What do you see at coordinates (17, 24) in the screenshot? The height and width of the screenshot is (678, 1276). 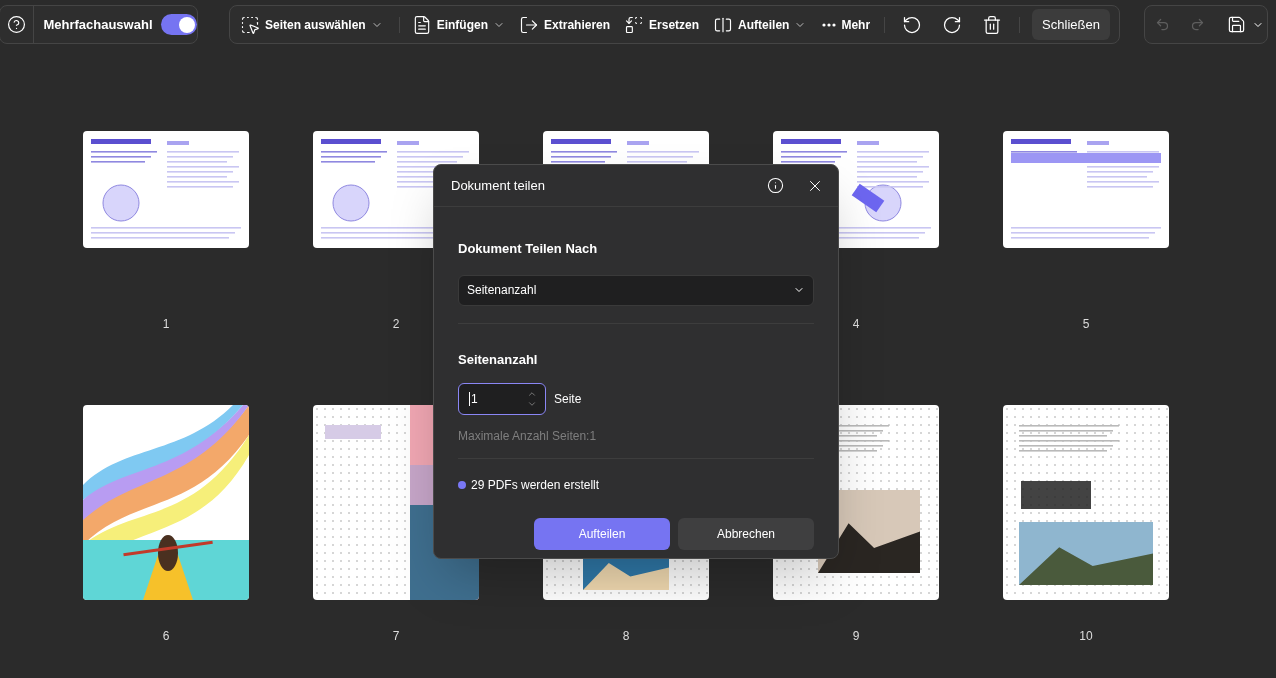 I see `help-icon` at bounding box center [17, 24].